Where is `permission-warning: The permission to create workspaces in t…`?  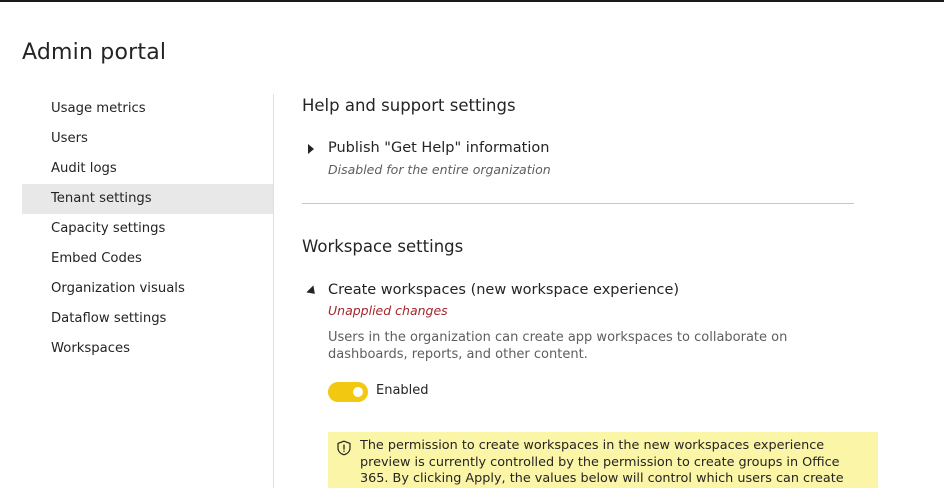 permission-warning: The permission to create workspaces in t… is located at coordinates (603, 460).